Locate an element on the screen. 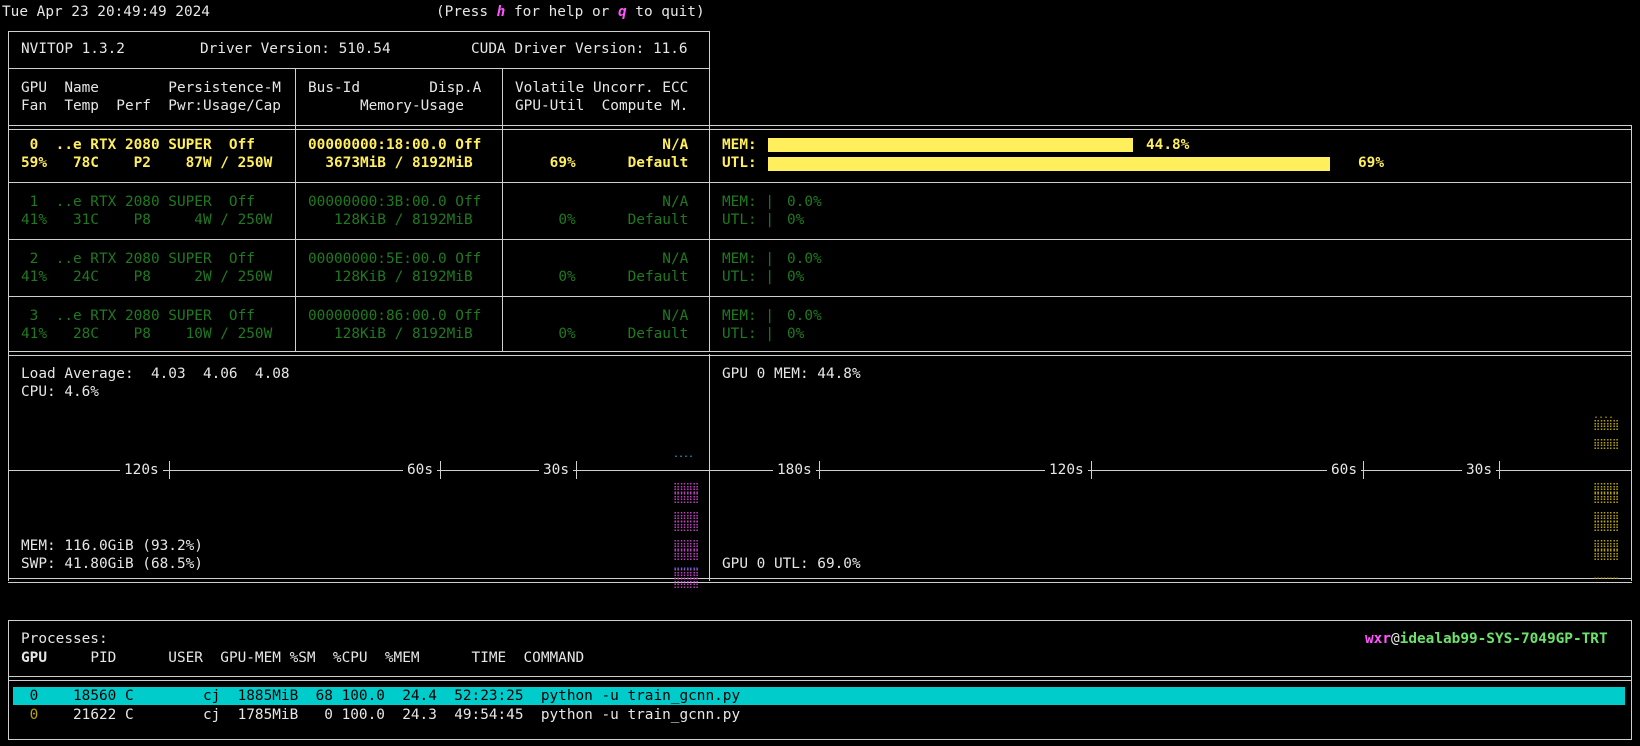 This screenshot has height=746, width=1640. username: wxr is located at coordinates (1378, 639).